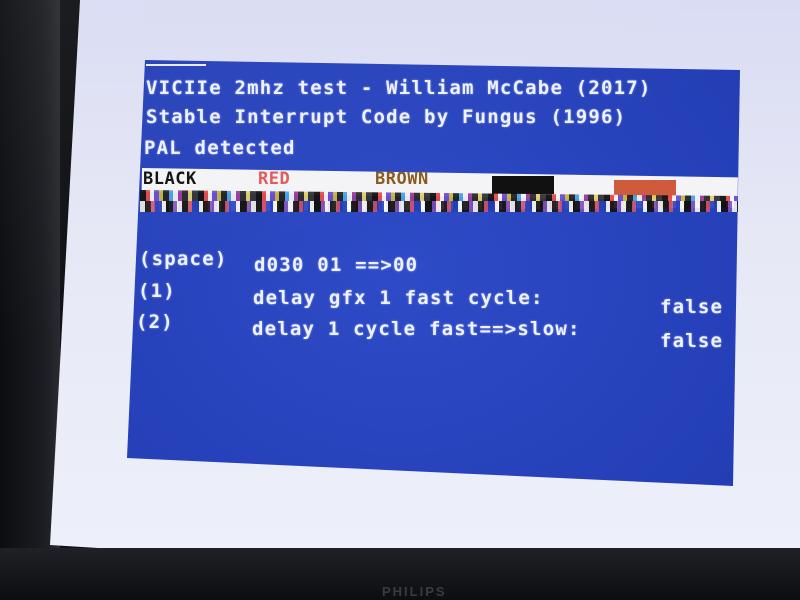  I want to click on menu-text-2: delay 1 cycle fast==>slow:, so click(416, 329).